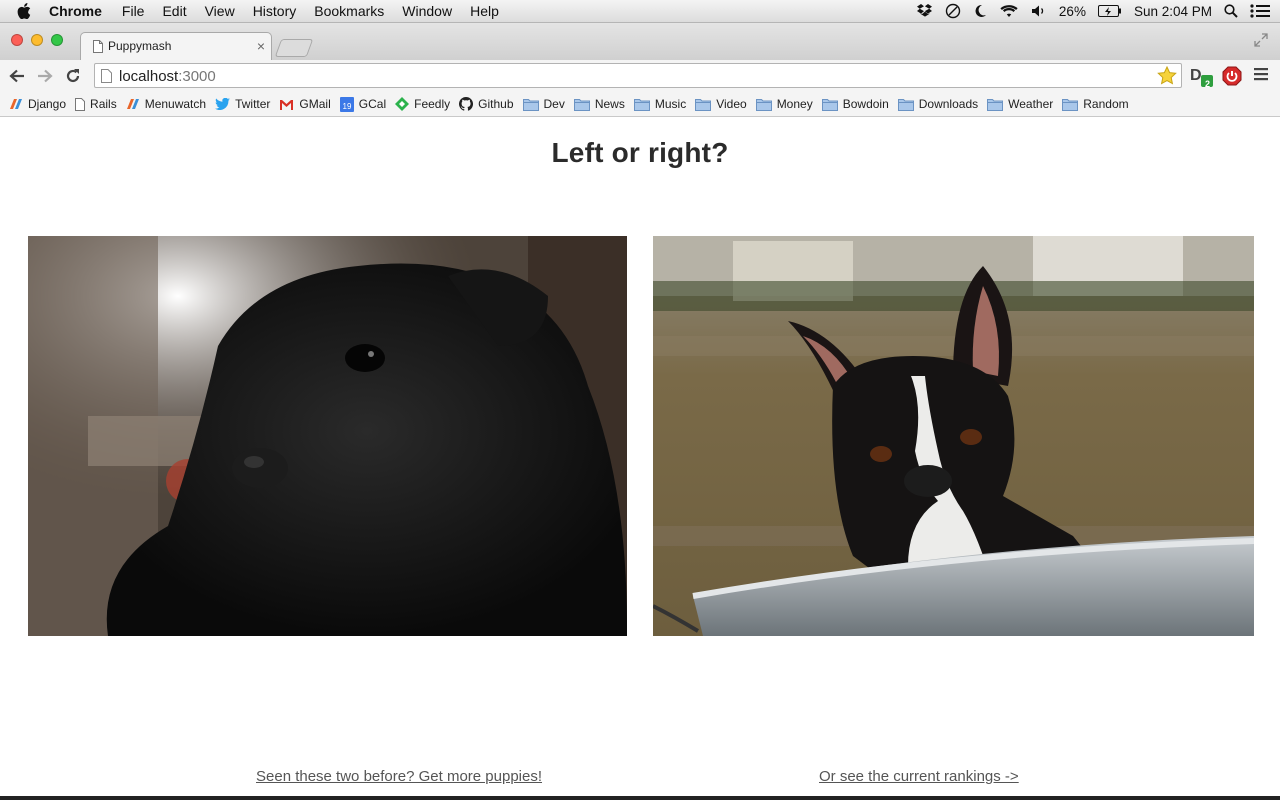 The height and width of the screenshot is (800, 1280). What do you see at coordinates (140, 46) in the screenshot?
I see `tab-title: Puppymash` at bounding box center [140, 46].